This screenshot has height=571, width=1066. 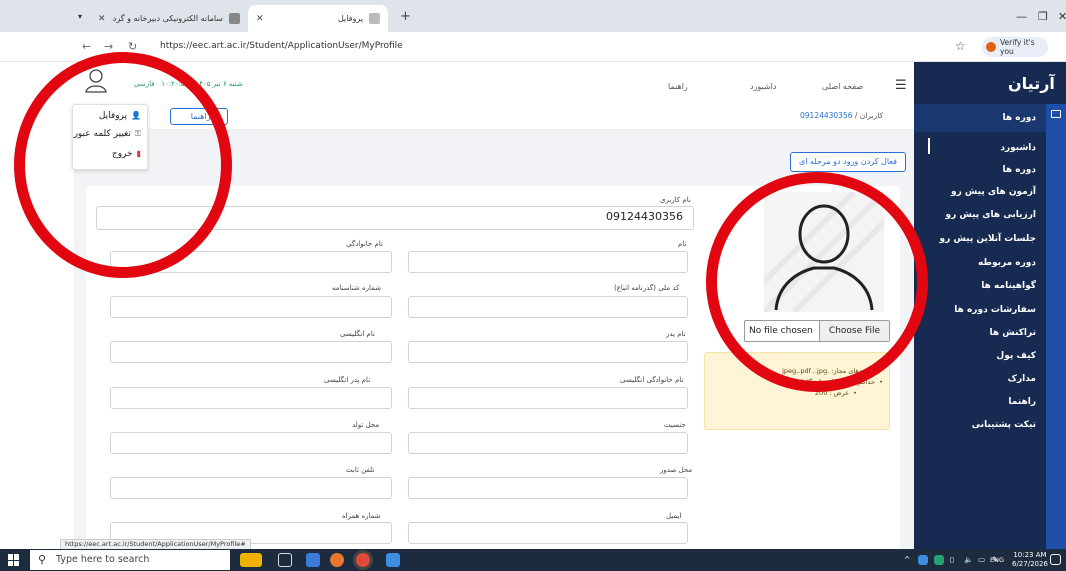 I want to click on restore-icon: ❐, so click(x=1043, y=16).